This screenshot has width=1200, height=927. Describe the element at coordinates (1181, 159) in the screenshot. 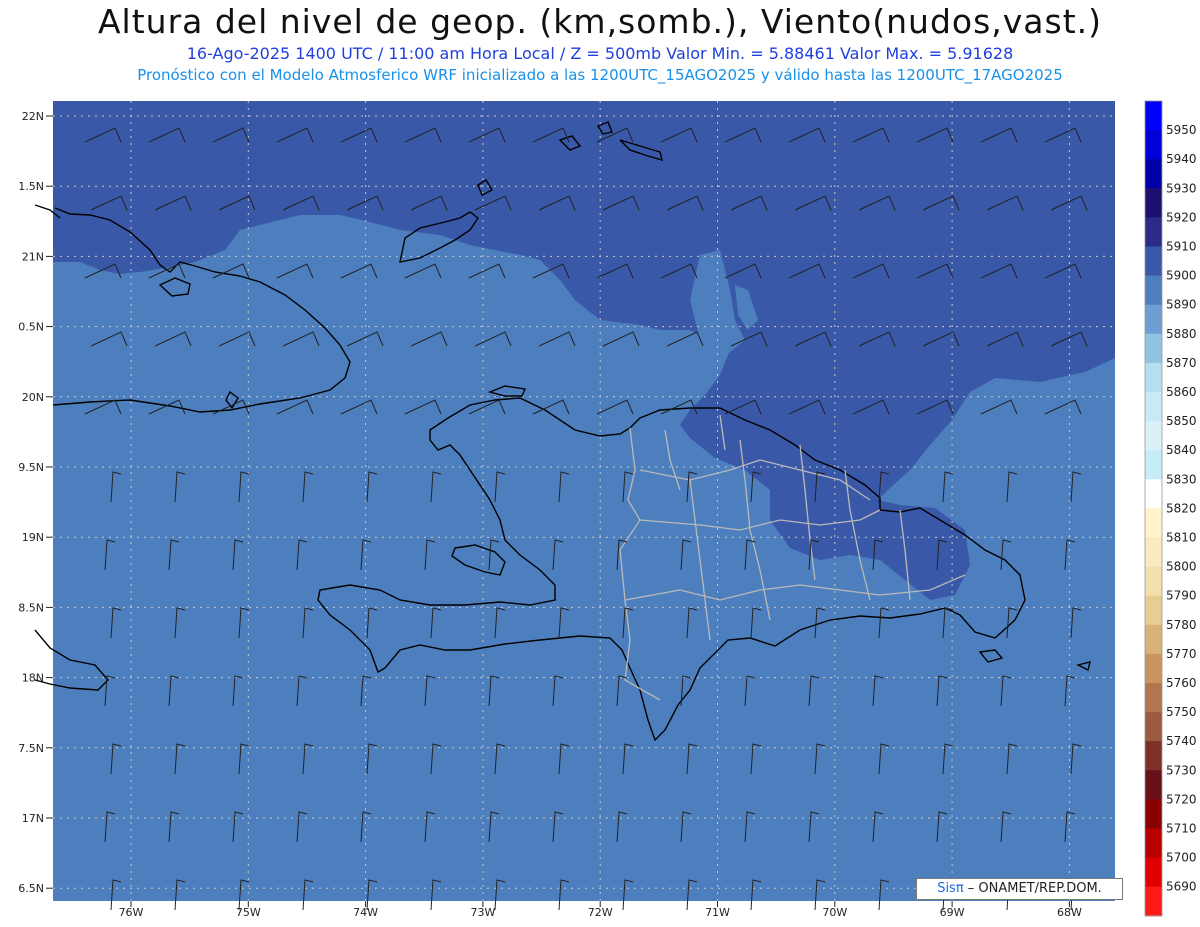

I see `colorbar-level-label: 5940` at that location.